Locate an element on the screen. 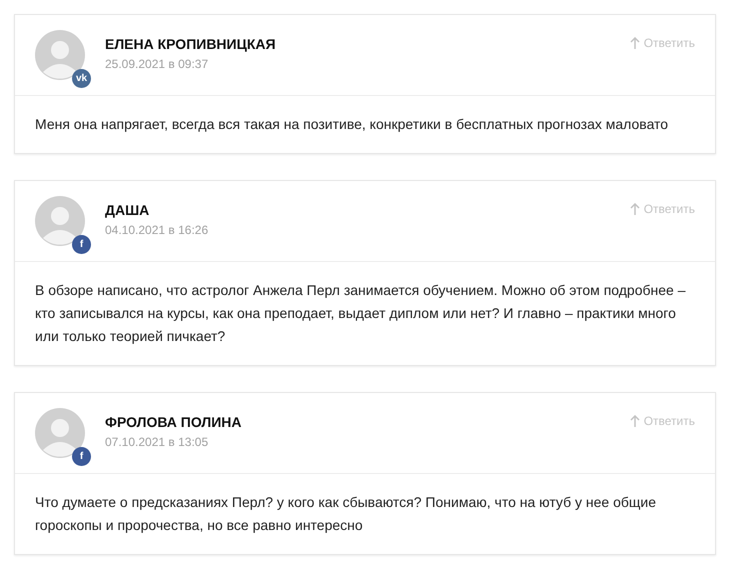 The height and width of the screenshot is (586, 732). author-name: ЕЛЕНА КРОПИВНИЦКАЯ is located at coordinates (191, 44).